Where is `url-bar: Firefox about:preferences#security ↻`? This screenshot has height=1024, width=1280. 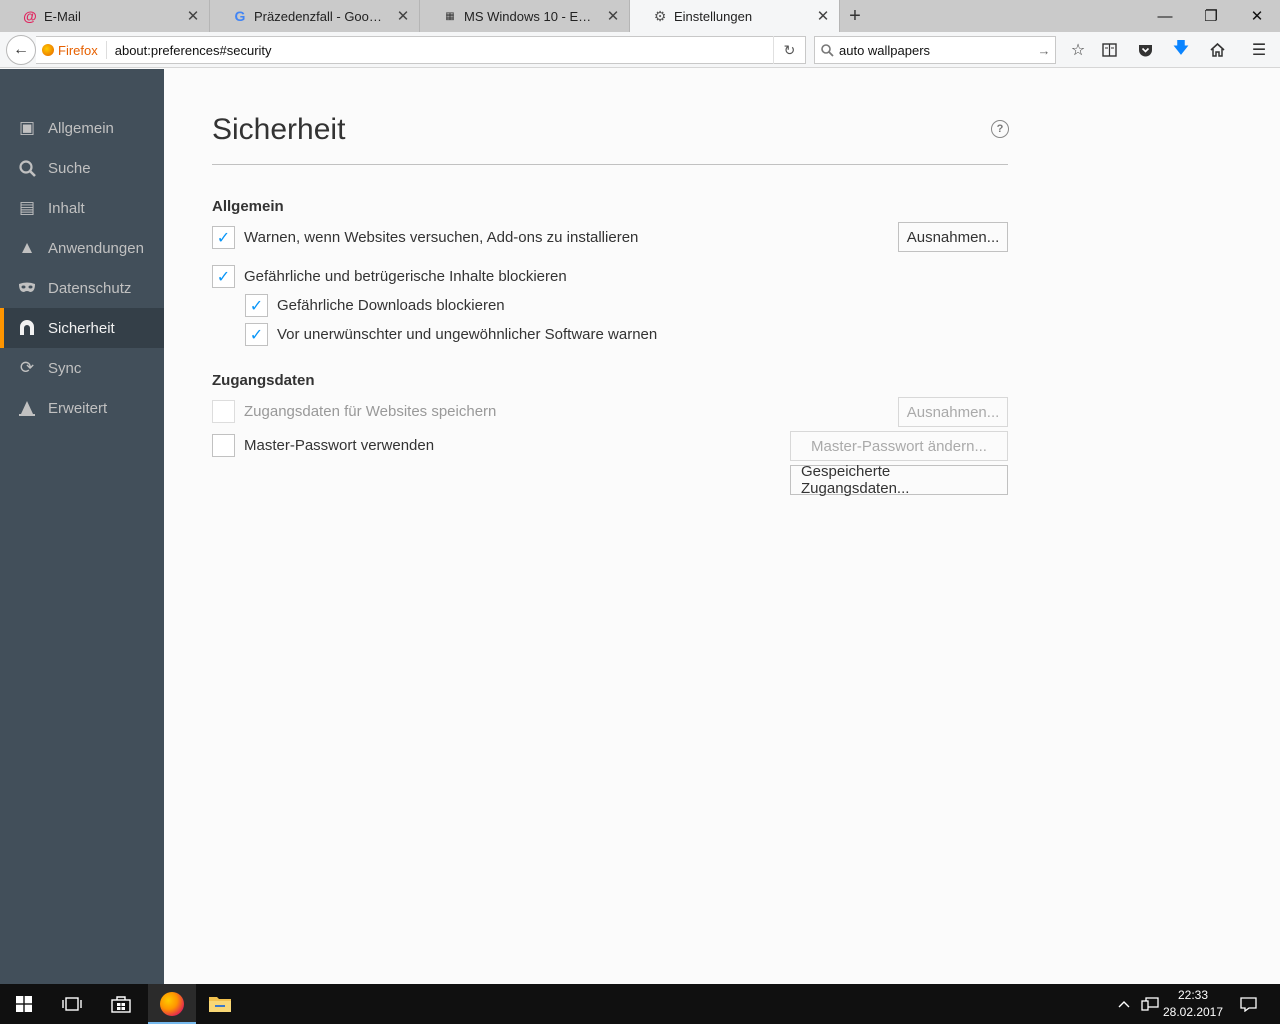
url-bar: Firefox about:preferences#security ↻ is located at coordinates (421, 50).